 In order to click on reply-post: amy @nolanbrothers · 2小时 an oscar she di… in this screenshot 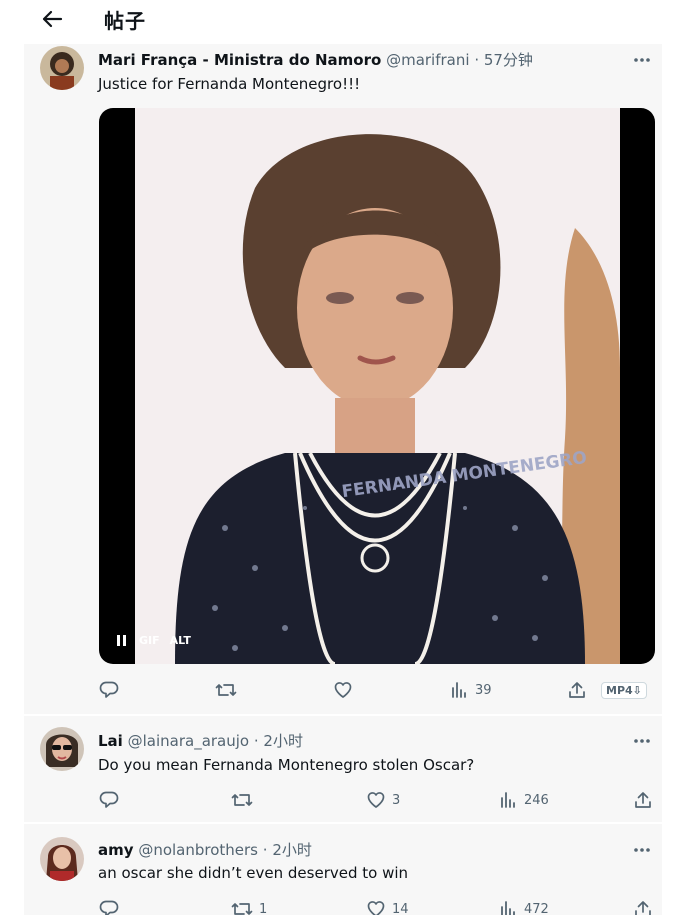, I will do `click(343, 869)`.